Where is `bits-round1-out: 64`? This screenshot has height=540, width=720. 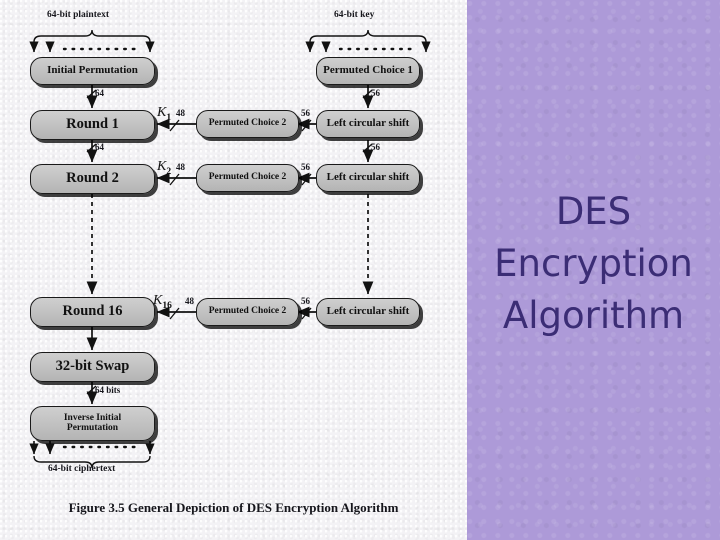
bits-round1-out: 64 is located at coordinates (99, 147).